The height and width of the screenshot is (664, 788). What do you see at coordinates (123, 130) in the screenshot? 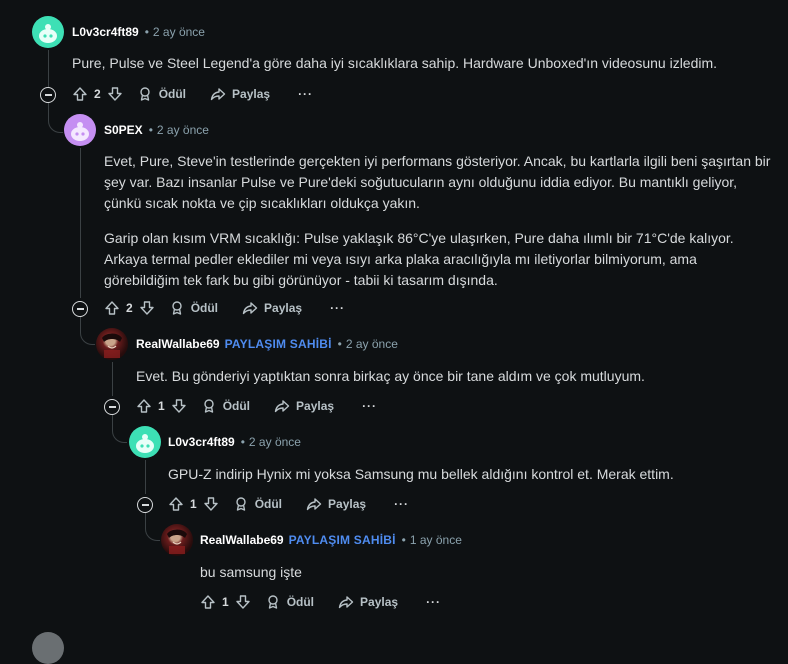
I see `username: S0PEX` at bounding box center [123, 130].